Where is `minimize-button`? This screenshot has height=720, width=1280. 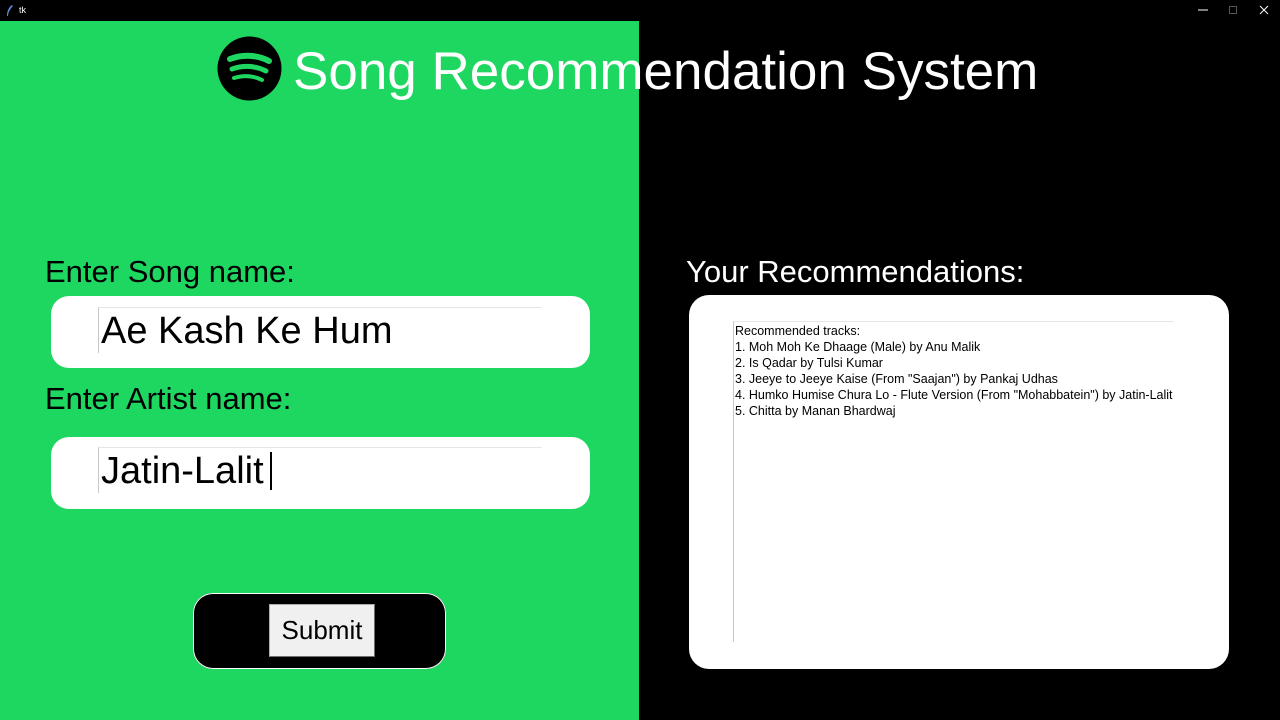
minimize-button is located at coordinates (1203, 10).